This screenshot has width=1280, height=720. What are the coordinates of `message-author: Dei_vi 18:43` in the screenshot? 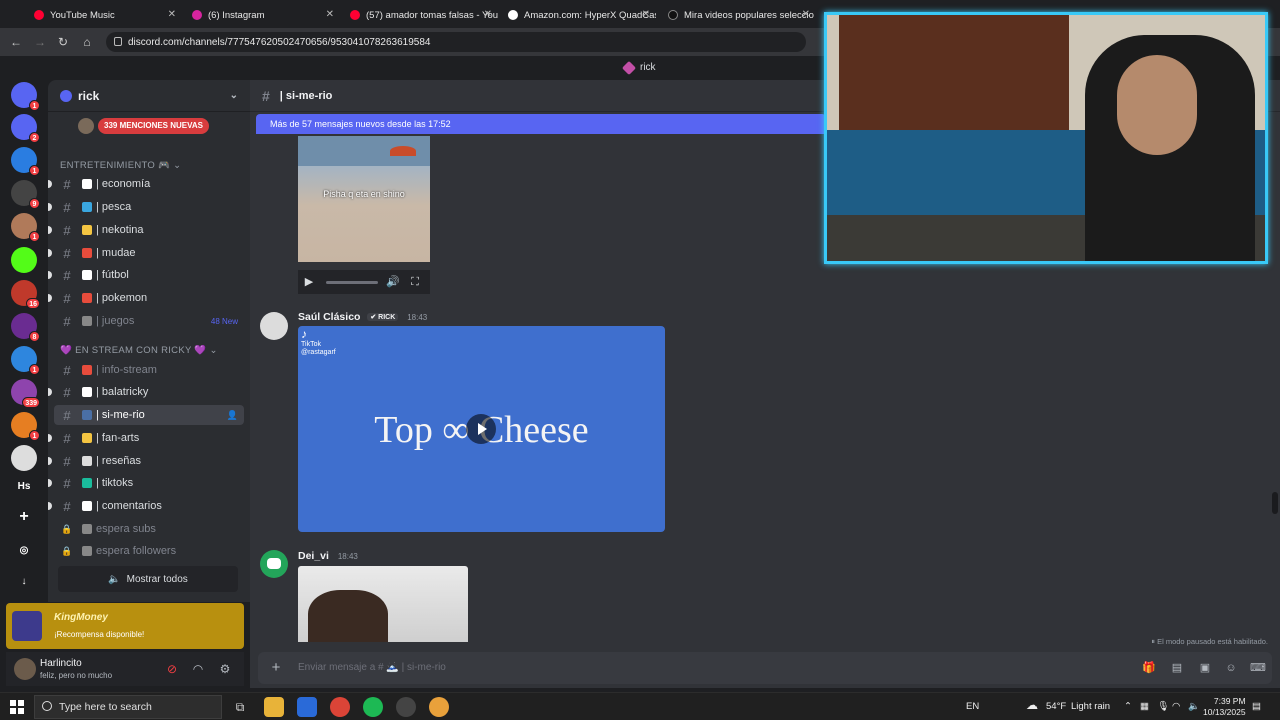 It's located at (328, 556).